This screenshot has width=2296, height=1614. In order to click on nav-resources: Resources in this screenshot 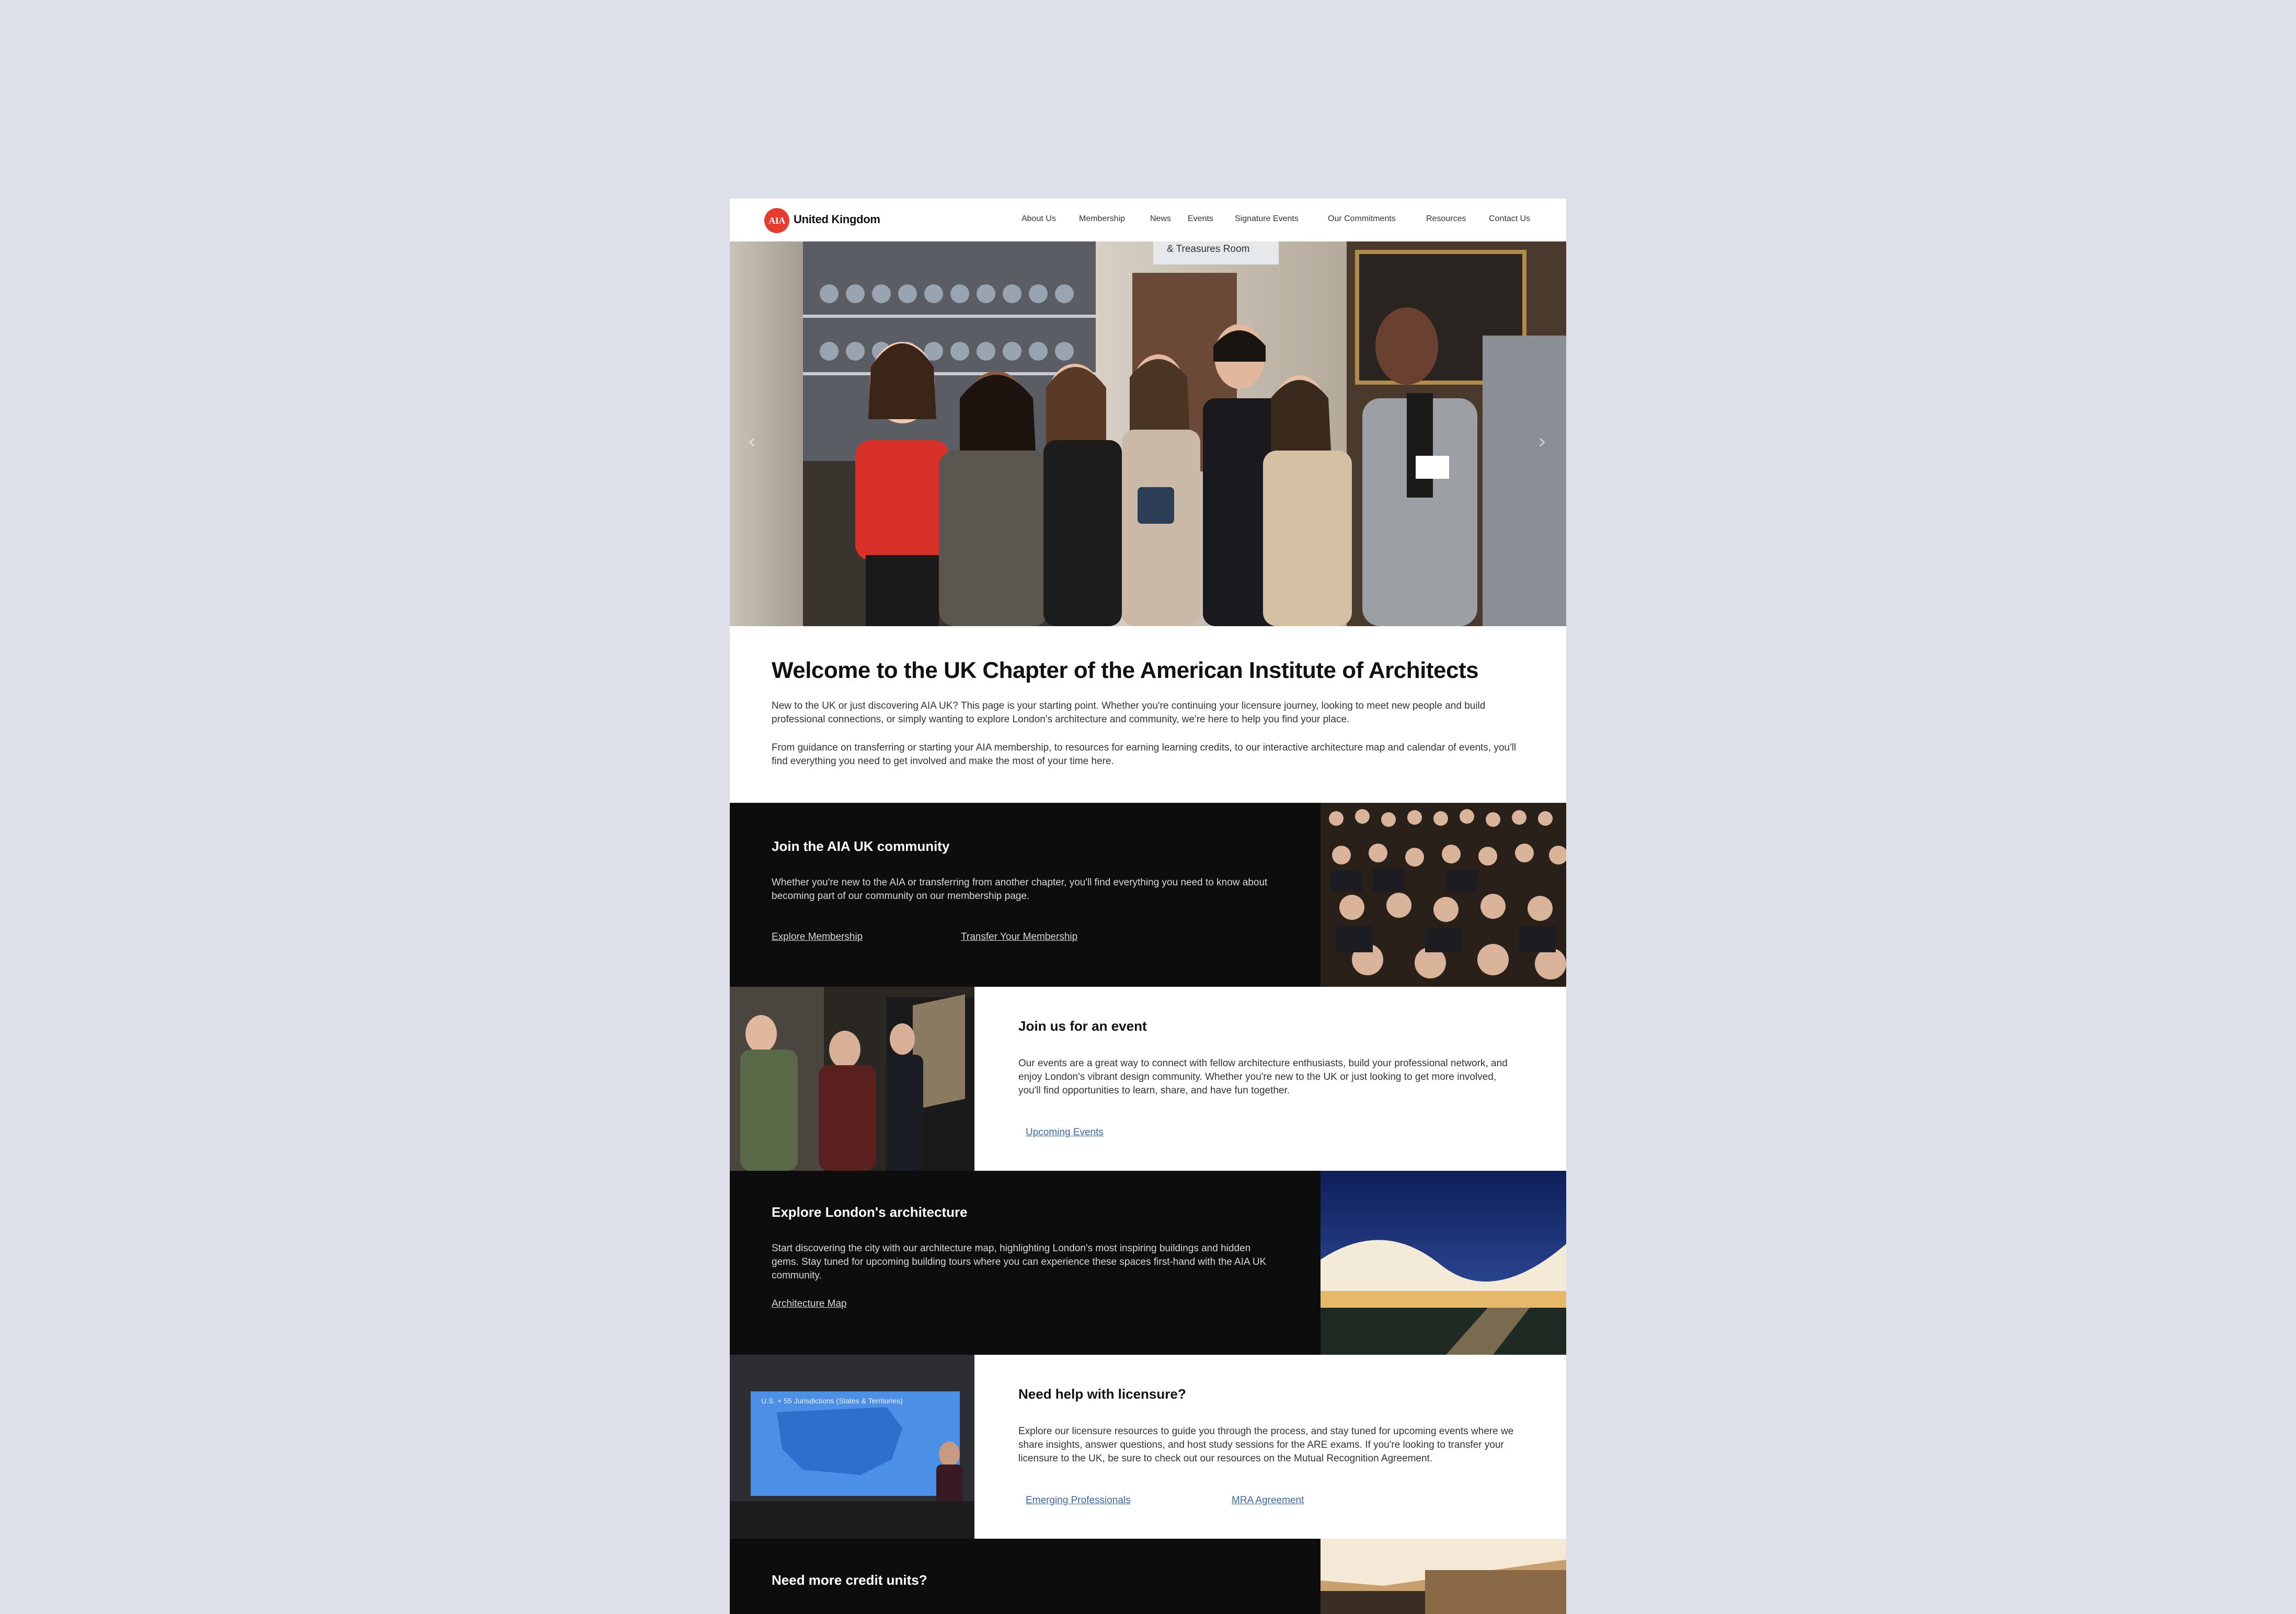, I will do `click(1446, 219)`.